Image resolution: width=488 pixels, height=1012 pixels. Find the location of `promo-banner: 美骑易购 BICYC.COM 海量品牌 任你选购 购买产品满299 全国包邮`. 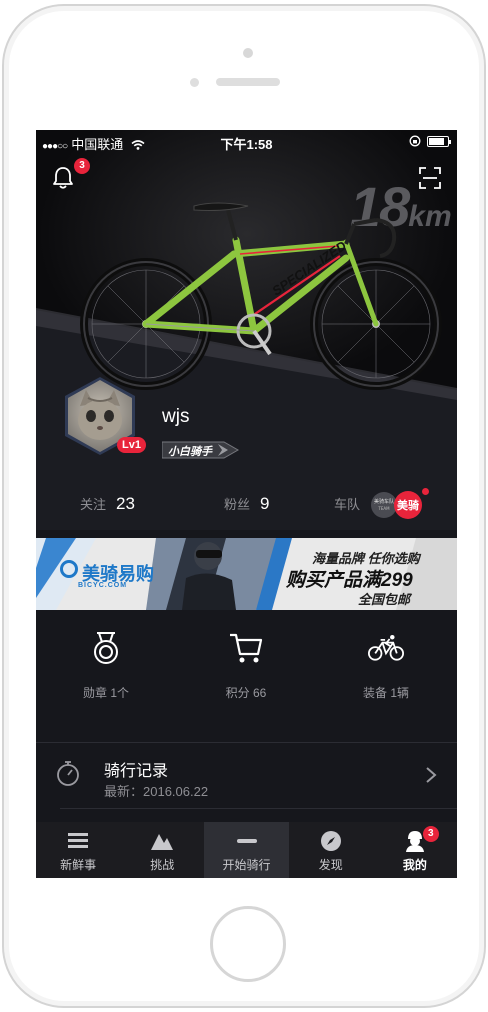

promo-banner: 美骑易购 BICYC.COM 海量品牌 任你选购 购买产品满299 全国包邮 is located at coordinates (246, 574).